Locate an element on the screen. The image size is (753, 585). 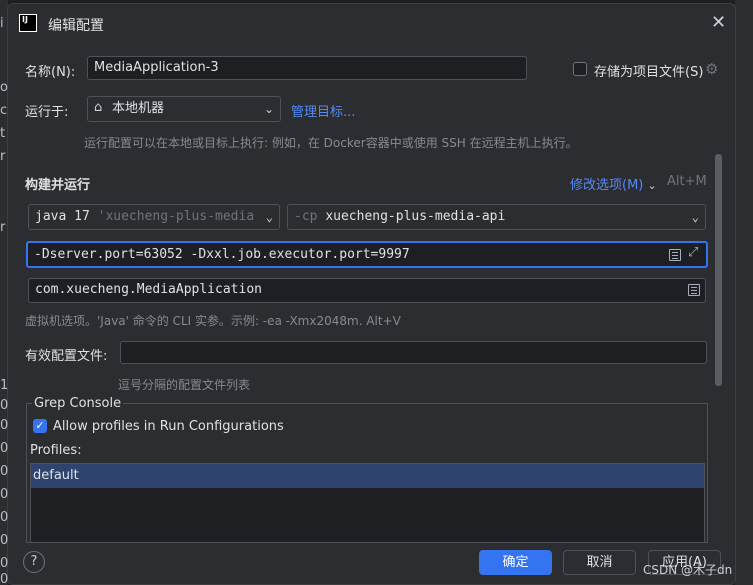
classpath-module-select: -cp xuecheng-plus-media-api ⌄ is located at coordinates (496, 217).